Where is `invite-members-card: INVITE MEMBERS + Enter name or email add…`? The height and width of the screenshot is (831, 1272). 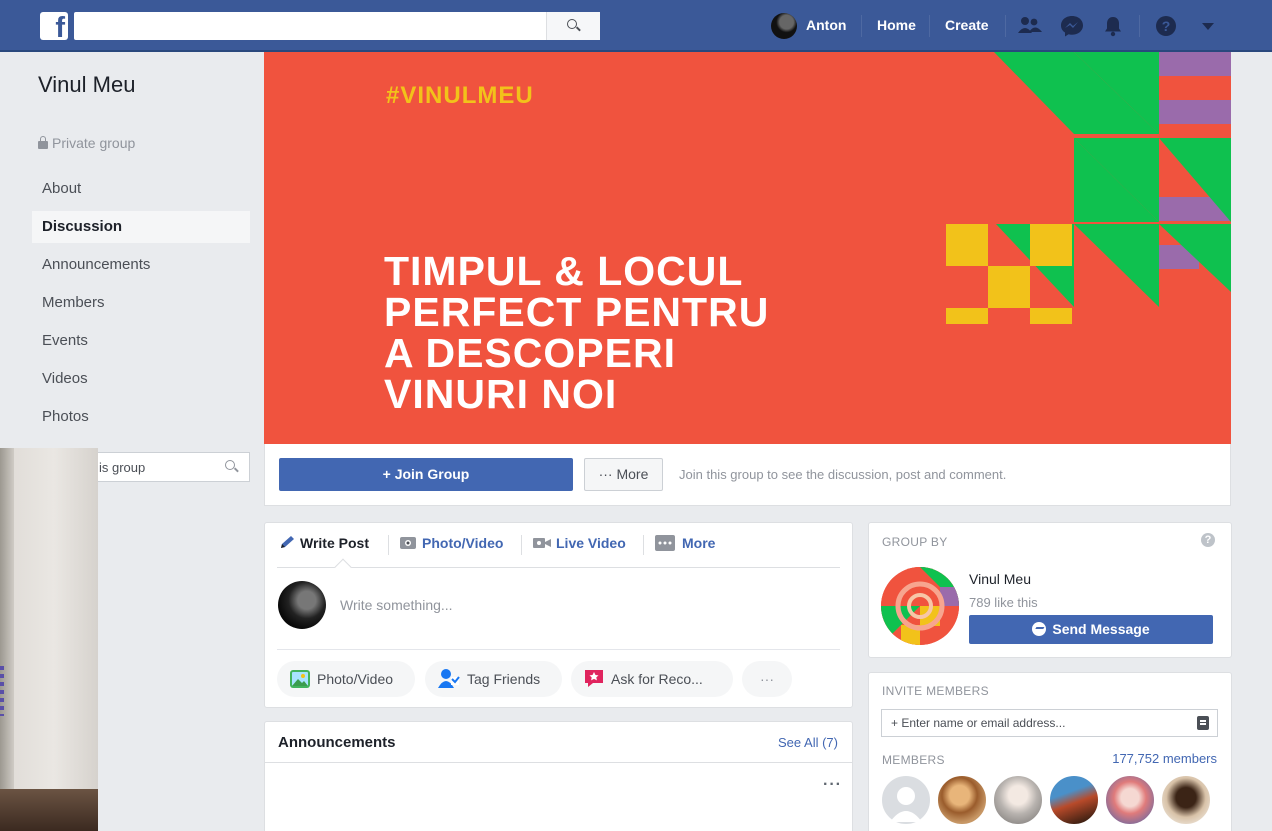
invite-members-card: INVITE MEMBERS + Enter name or email add… is located at coordinates (1050, 751).